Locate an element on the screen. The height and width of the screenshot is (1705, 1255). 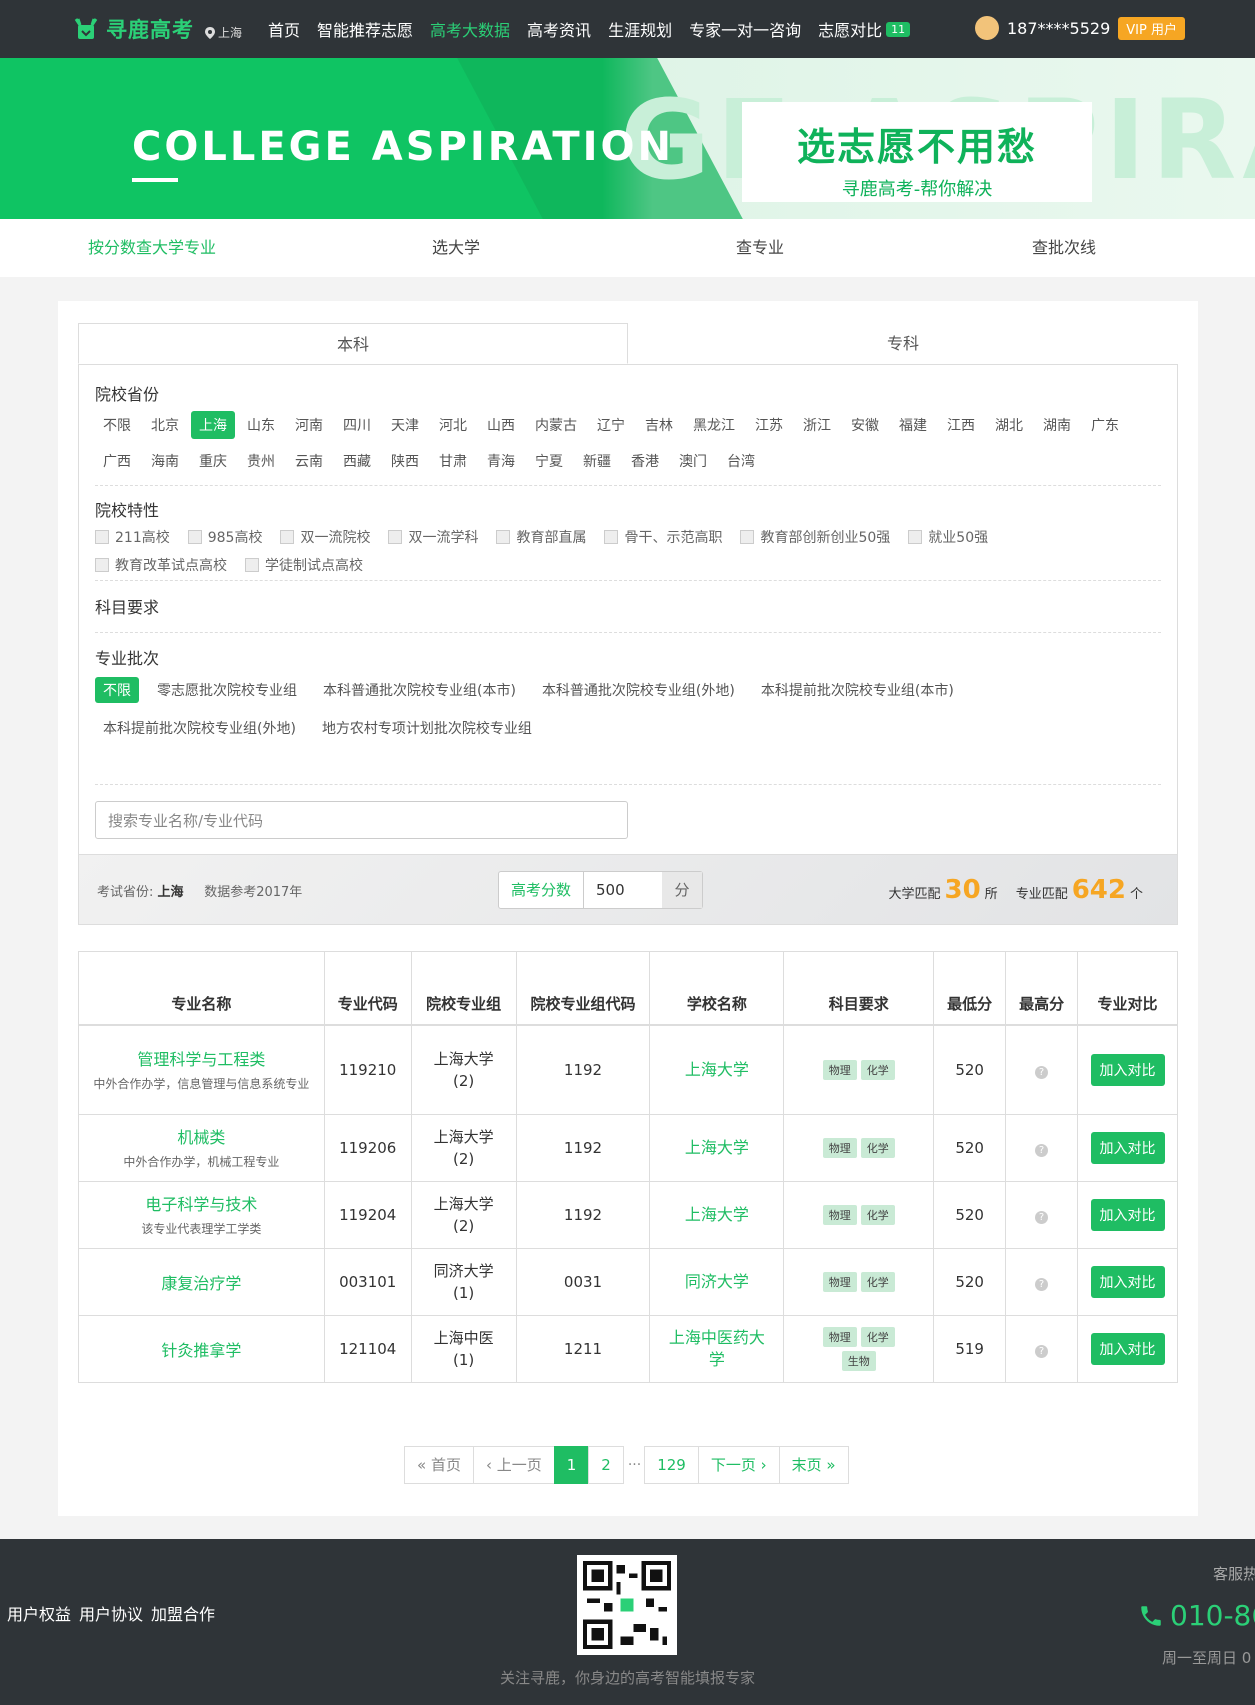
batch-option: 零志愿批次院校专业组 is located at coordinates (227, 690).